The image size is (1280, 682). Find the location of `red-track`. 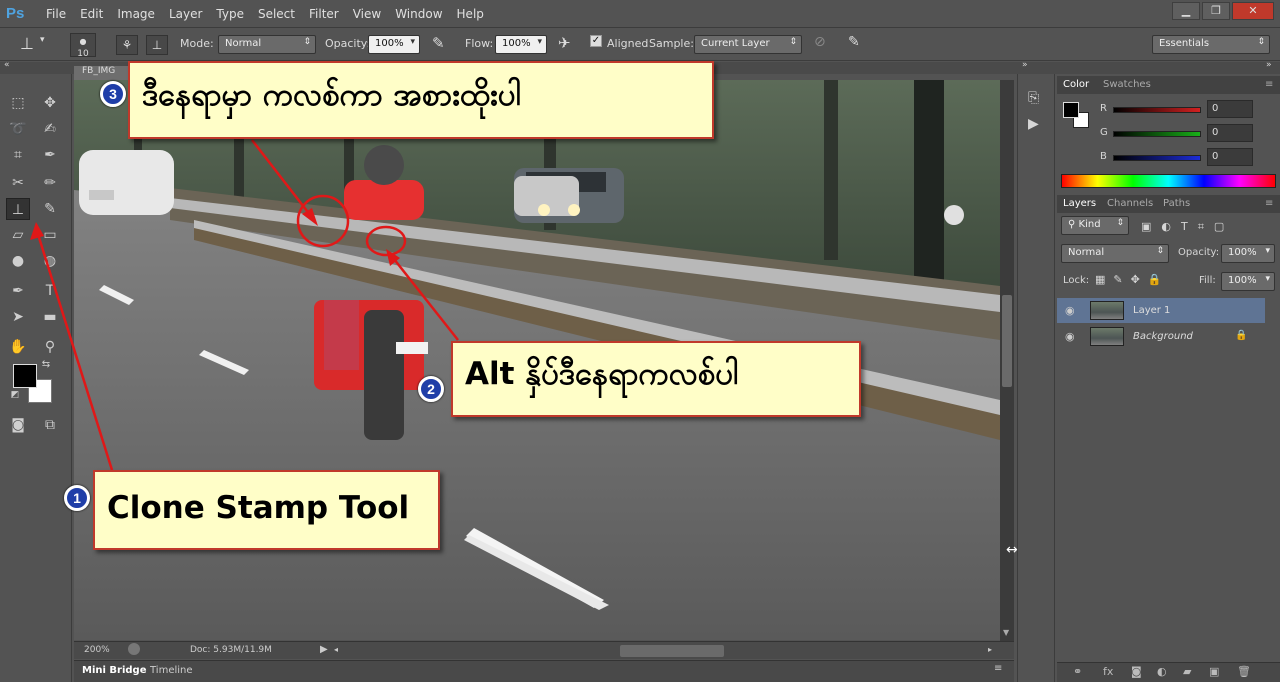

red-track is located at coordinates (1157, 110).